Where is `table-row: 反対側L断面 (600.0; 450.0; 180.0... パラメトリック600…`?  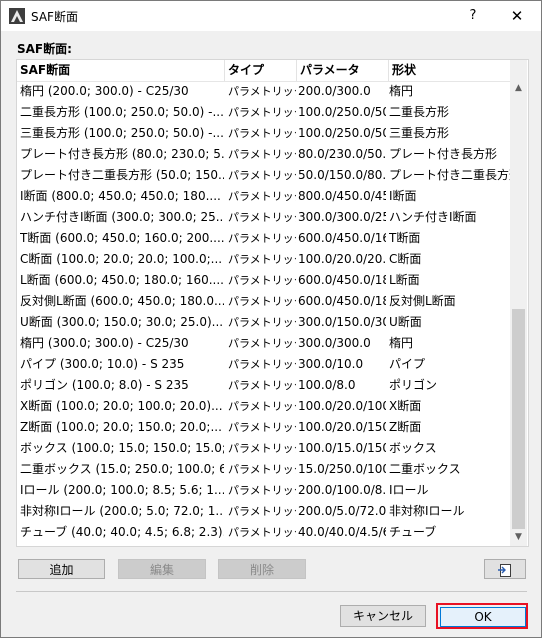
table-row: 反対側L断面 (600.0; 450.0; 180.0... パラメトリック600… is located at coordinates (263, 301).